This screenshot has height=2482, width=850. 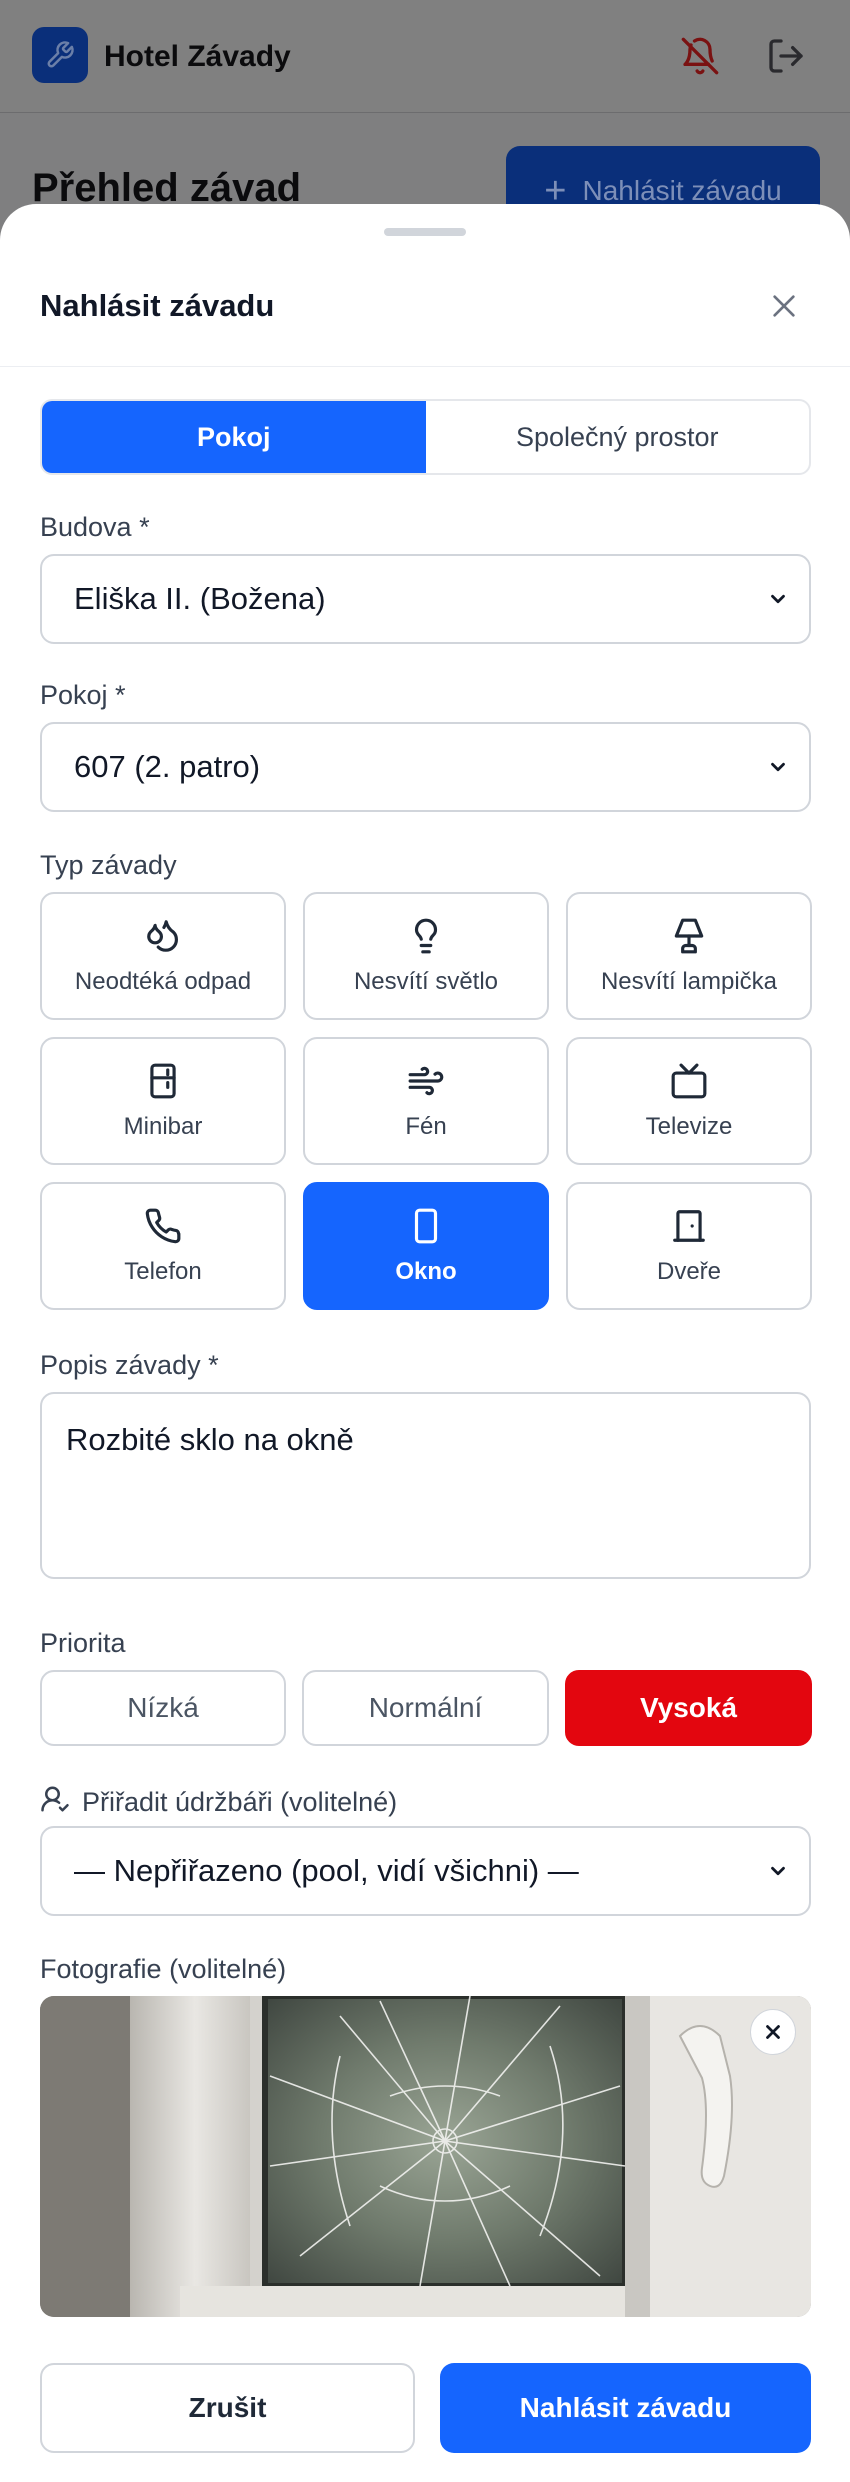 What do you see at coordinates (163, 1081) in the screenshot?
I see `fridge-icon` at bounding box center [163, 1081].